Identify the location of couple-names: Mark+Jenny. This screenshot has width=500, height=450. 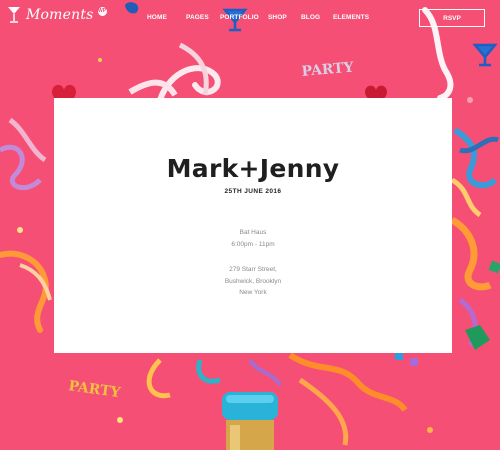
(253, 168).